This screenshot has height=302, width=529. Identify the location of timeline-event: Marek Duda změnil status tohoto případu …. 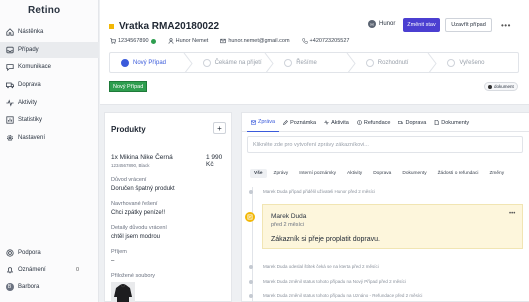
(327, 281).